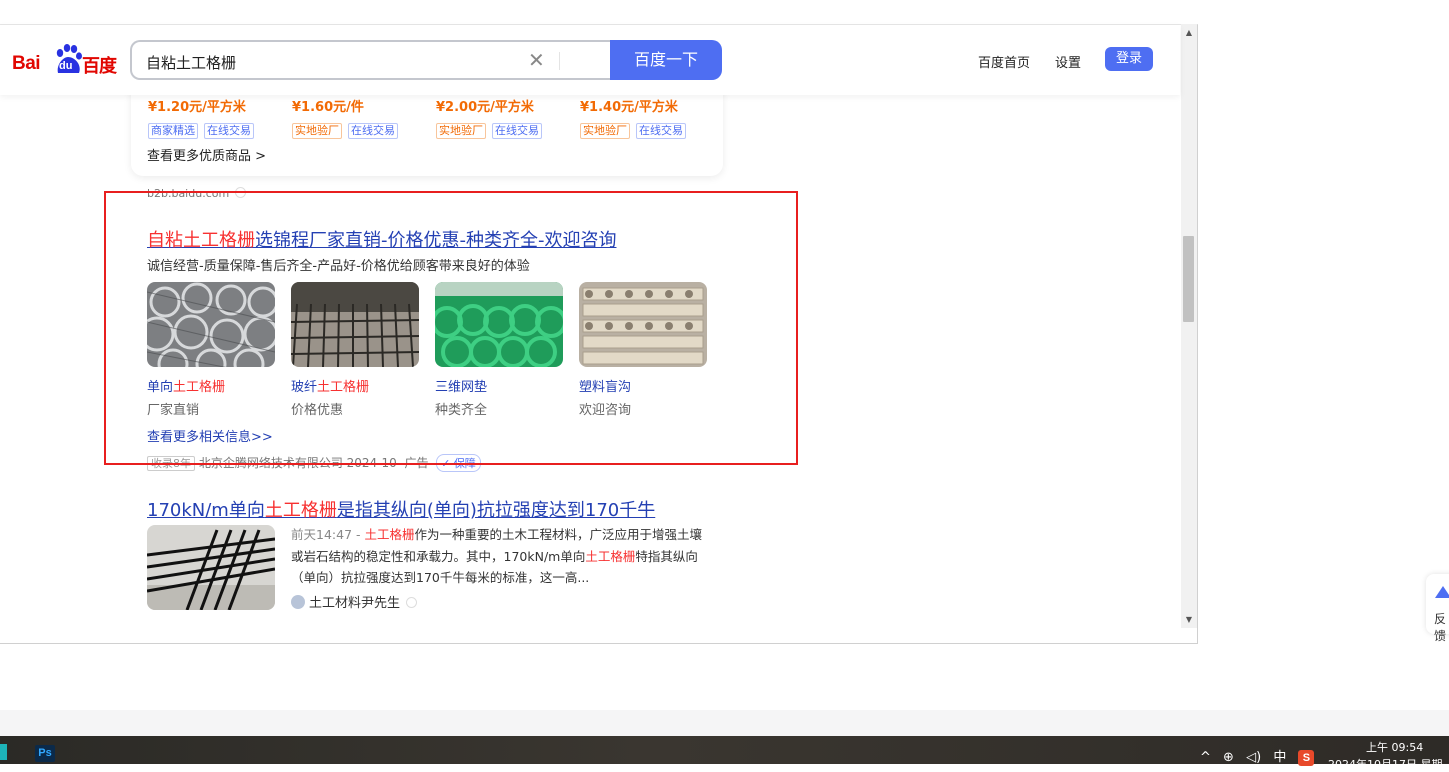  What do you see at coordinates (1205, 757) in the screenshot?
I see `tray-expand-icon: ^` at bounding box center [1205, 757].